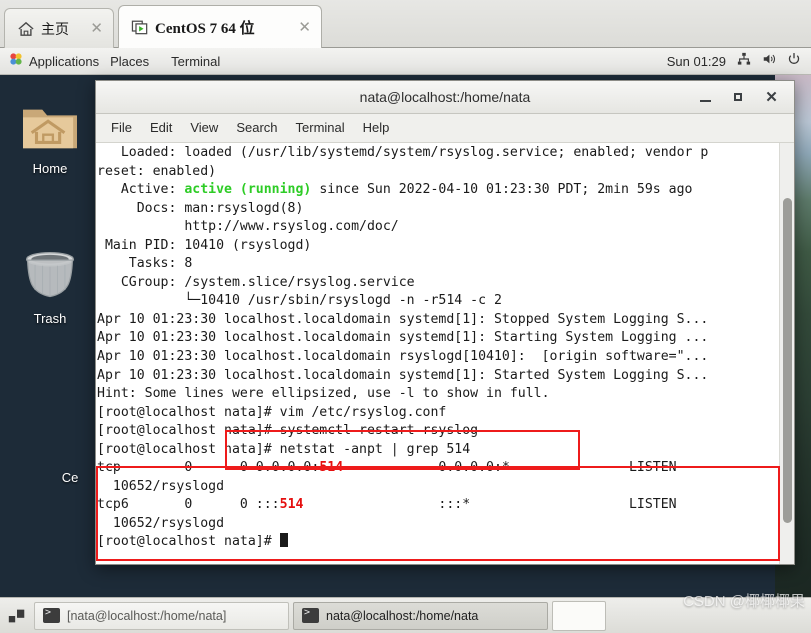 The width and height of the screenshot is (811, 633). Describe the element at coordinates (50, 278) in the screenshot. I see `trash-icon` at that location.